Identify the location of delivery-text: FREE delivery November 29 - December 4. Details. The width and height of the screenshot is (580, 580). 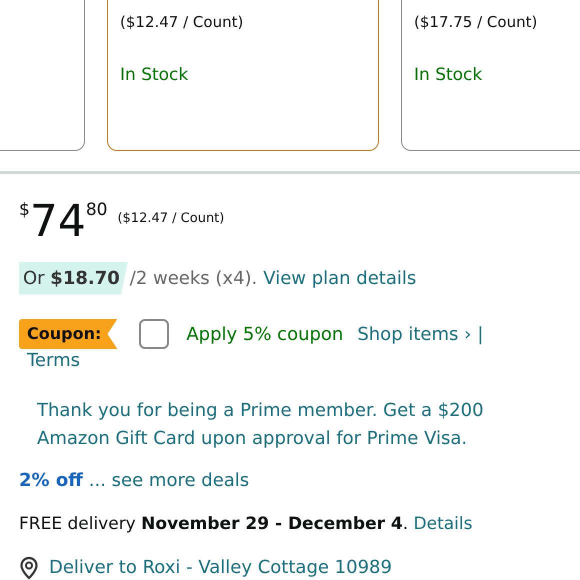
(246, 524).